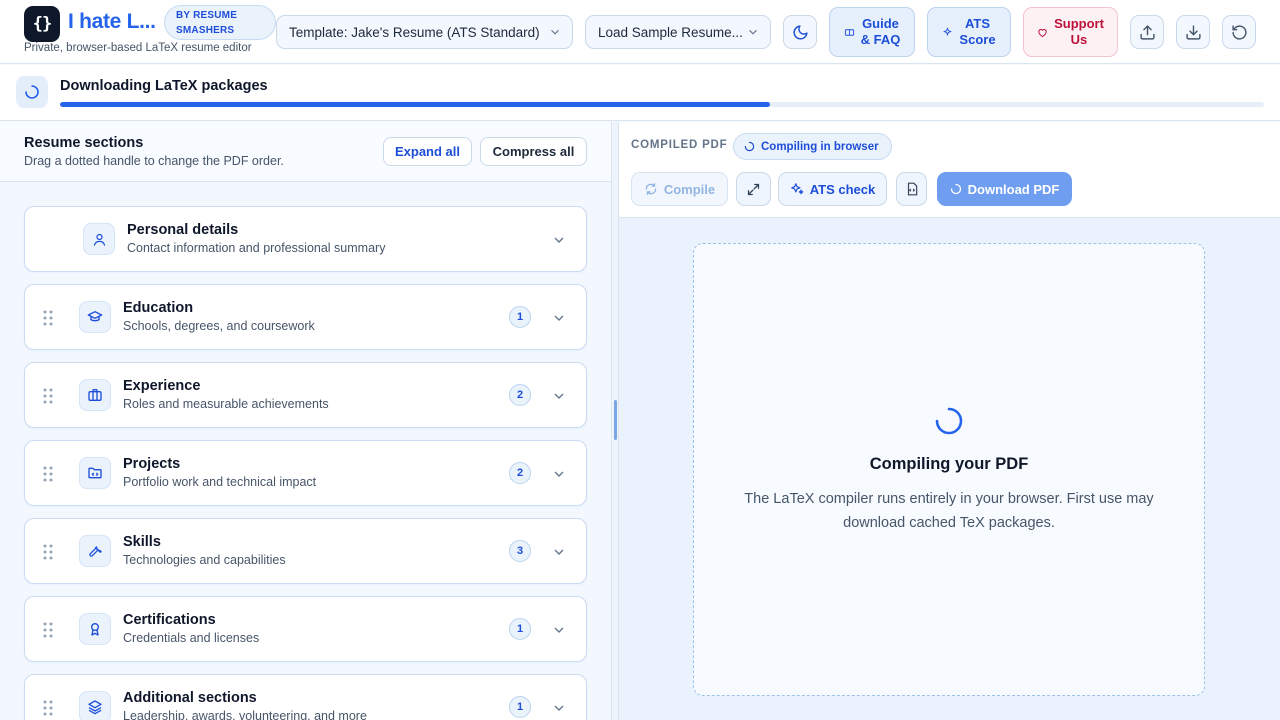 The image size is (1280, 720). What do you see at coordinates (95, 705) in the screenshot?
I see `layers-icon` at bounding box center [95, 705].